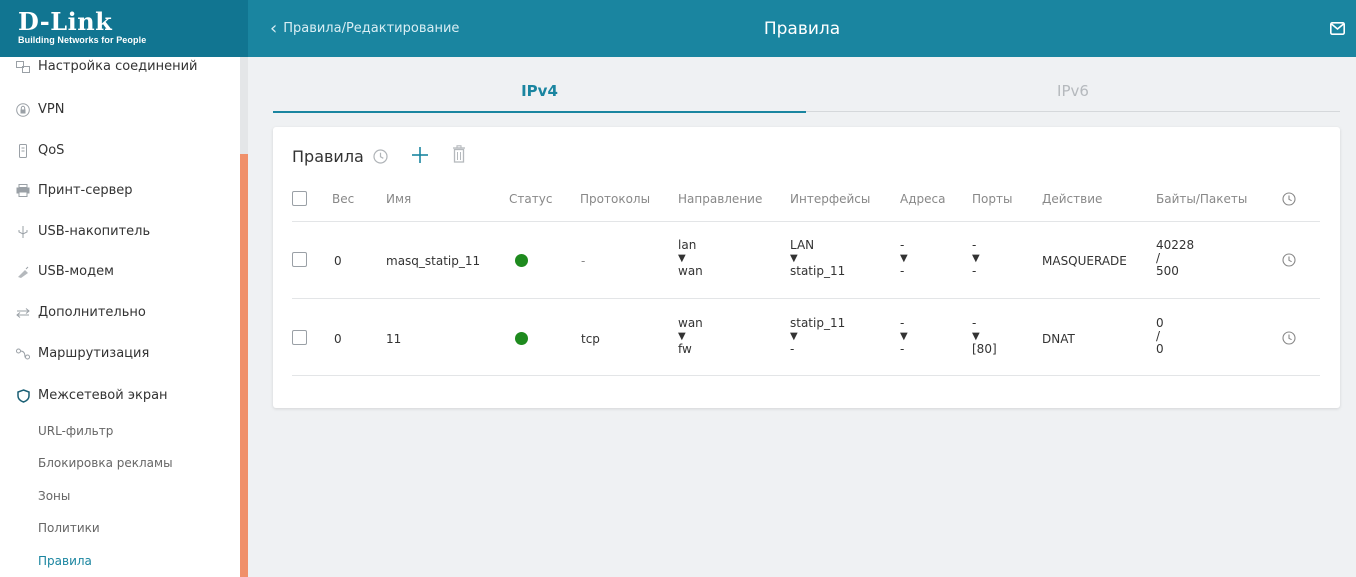 Image resolution: width=1356 pixels, height=577 pixels. What do you see at coordinates (1084, 261) in the screenshot?
I see `rule-action: MASQUERADE` at bounding box center [1084, 261].